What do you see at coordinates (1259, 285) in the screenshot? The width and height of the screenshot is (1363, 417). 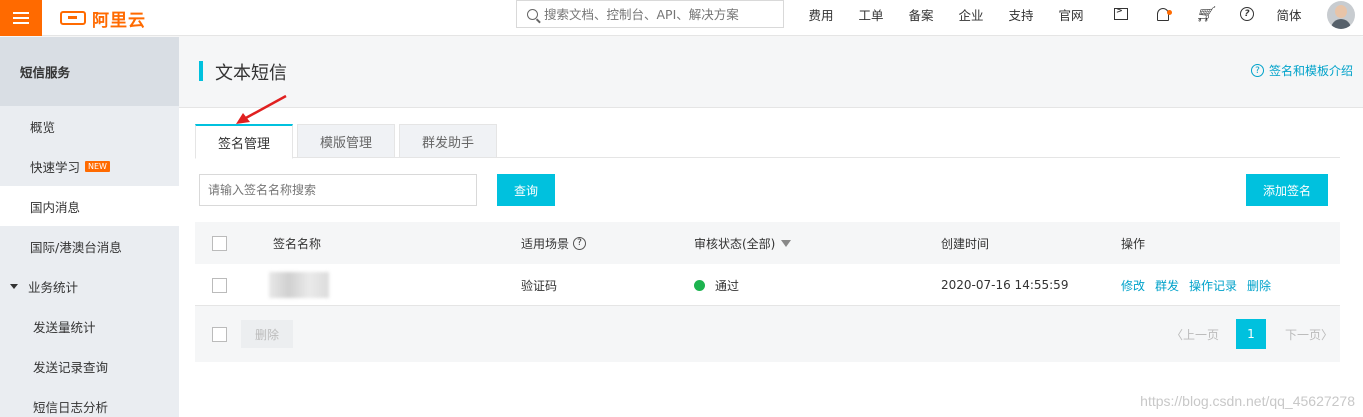 I see `delete-link: 删除` at bounding box center [1259, 285].